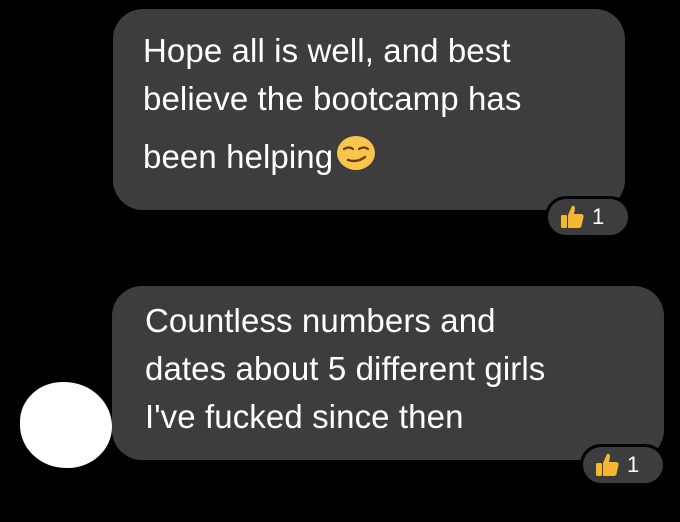  I want to click on smirk-face-emoji-icon, so click(356, 153).